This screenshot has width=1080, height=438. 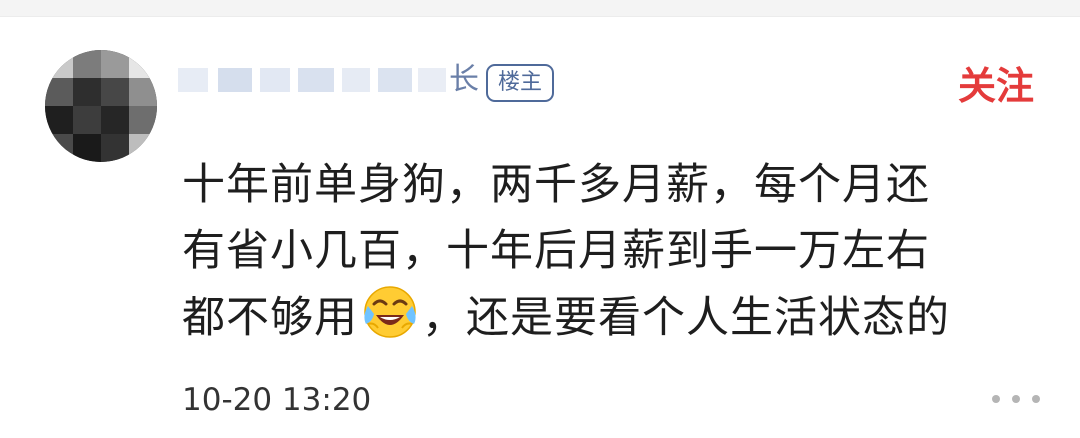 I want to click on owner-badge: 楼主, so click(x=520, y=83).